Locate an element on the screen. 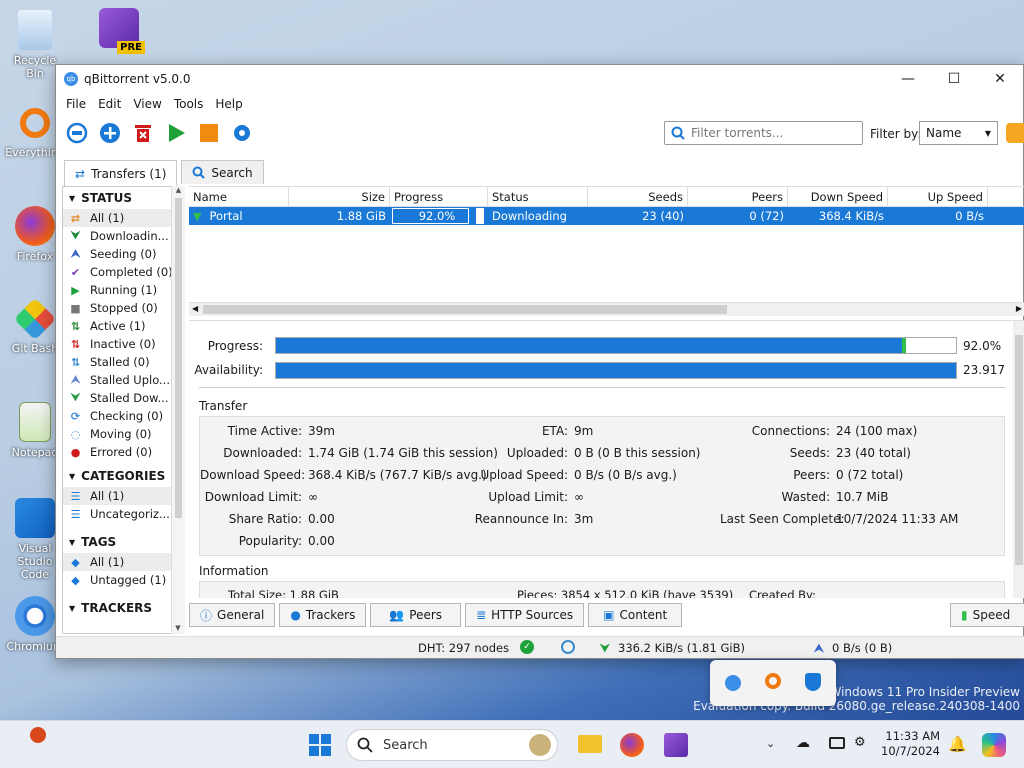 This screenshot has width=1024, height=768. category-all: ☰ All (1) is located at coordinates (123, 496).